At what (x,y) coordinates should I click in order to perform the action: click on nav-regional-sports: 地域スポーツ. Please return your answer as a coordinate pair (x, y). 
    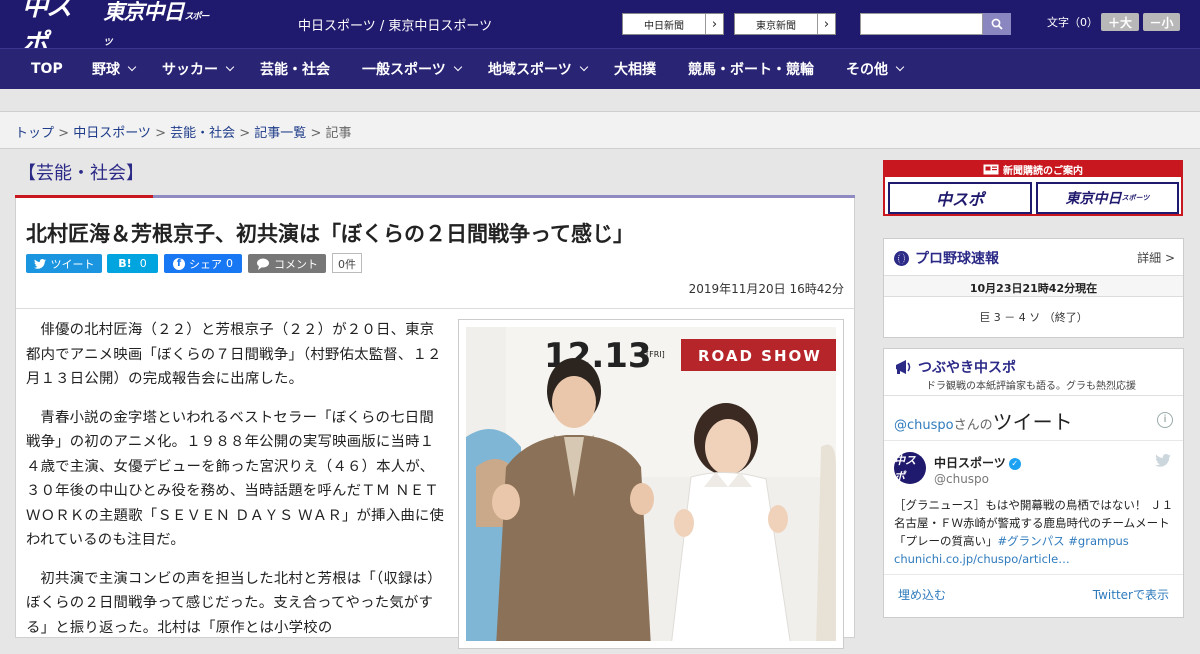
    Looking at the image, I should click on (538, 69).